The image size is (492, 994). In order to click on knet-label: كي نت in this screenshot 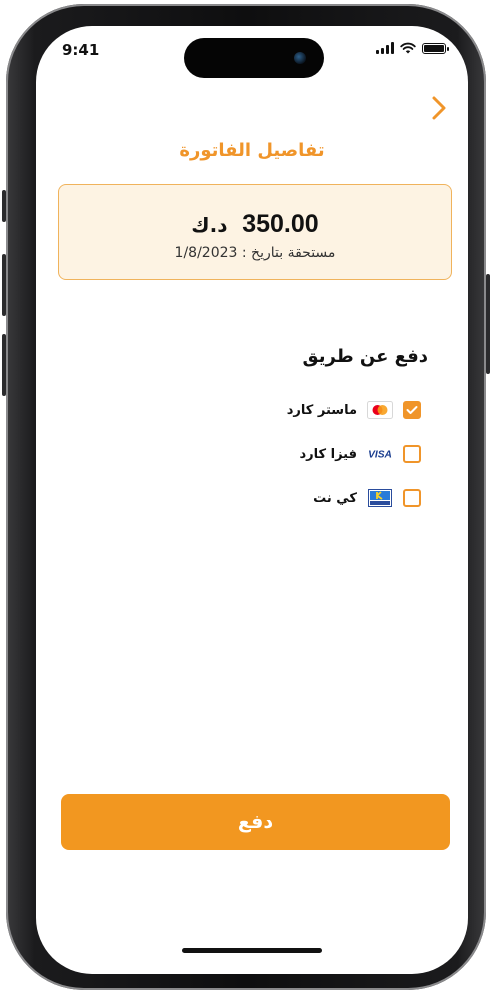, I will do `click(335, 498)`.